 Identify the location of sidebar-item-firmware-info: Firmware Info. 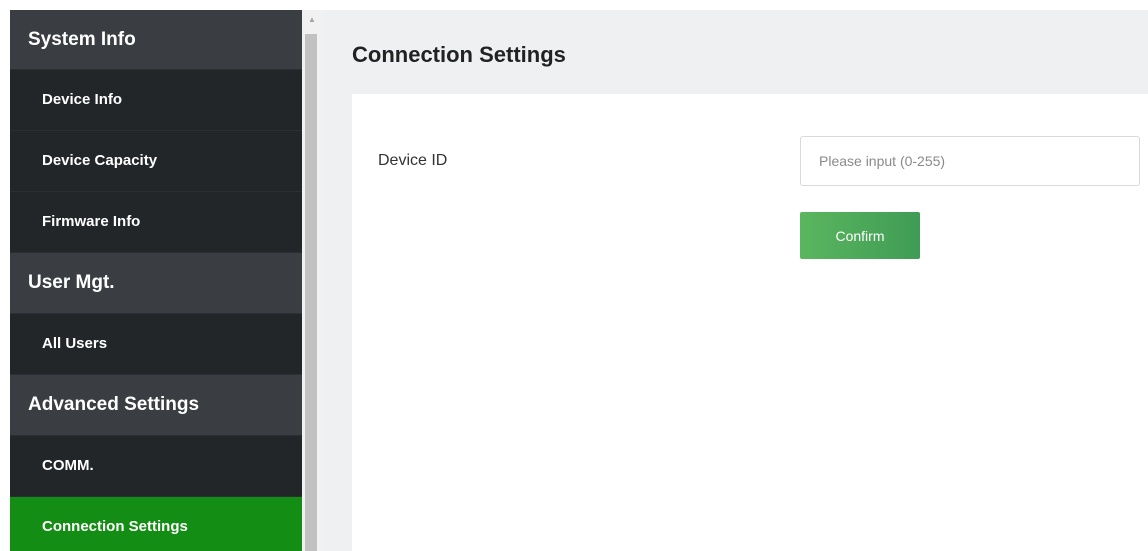
(156, 222).